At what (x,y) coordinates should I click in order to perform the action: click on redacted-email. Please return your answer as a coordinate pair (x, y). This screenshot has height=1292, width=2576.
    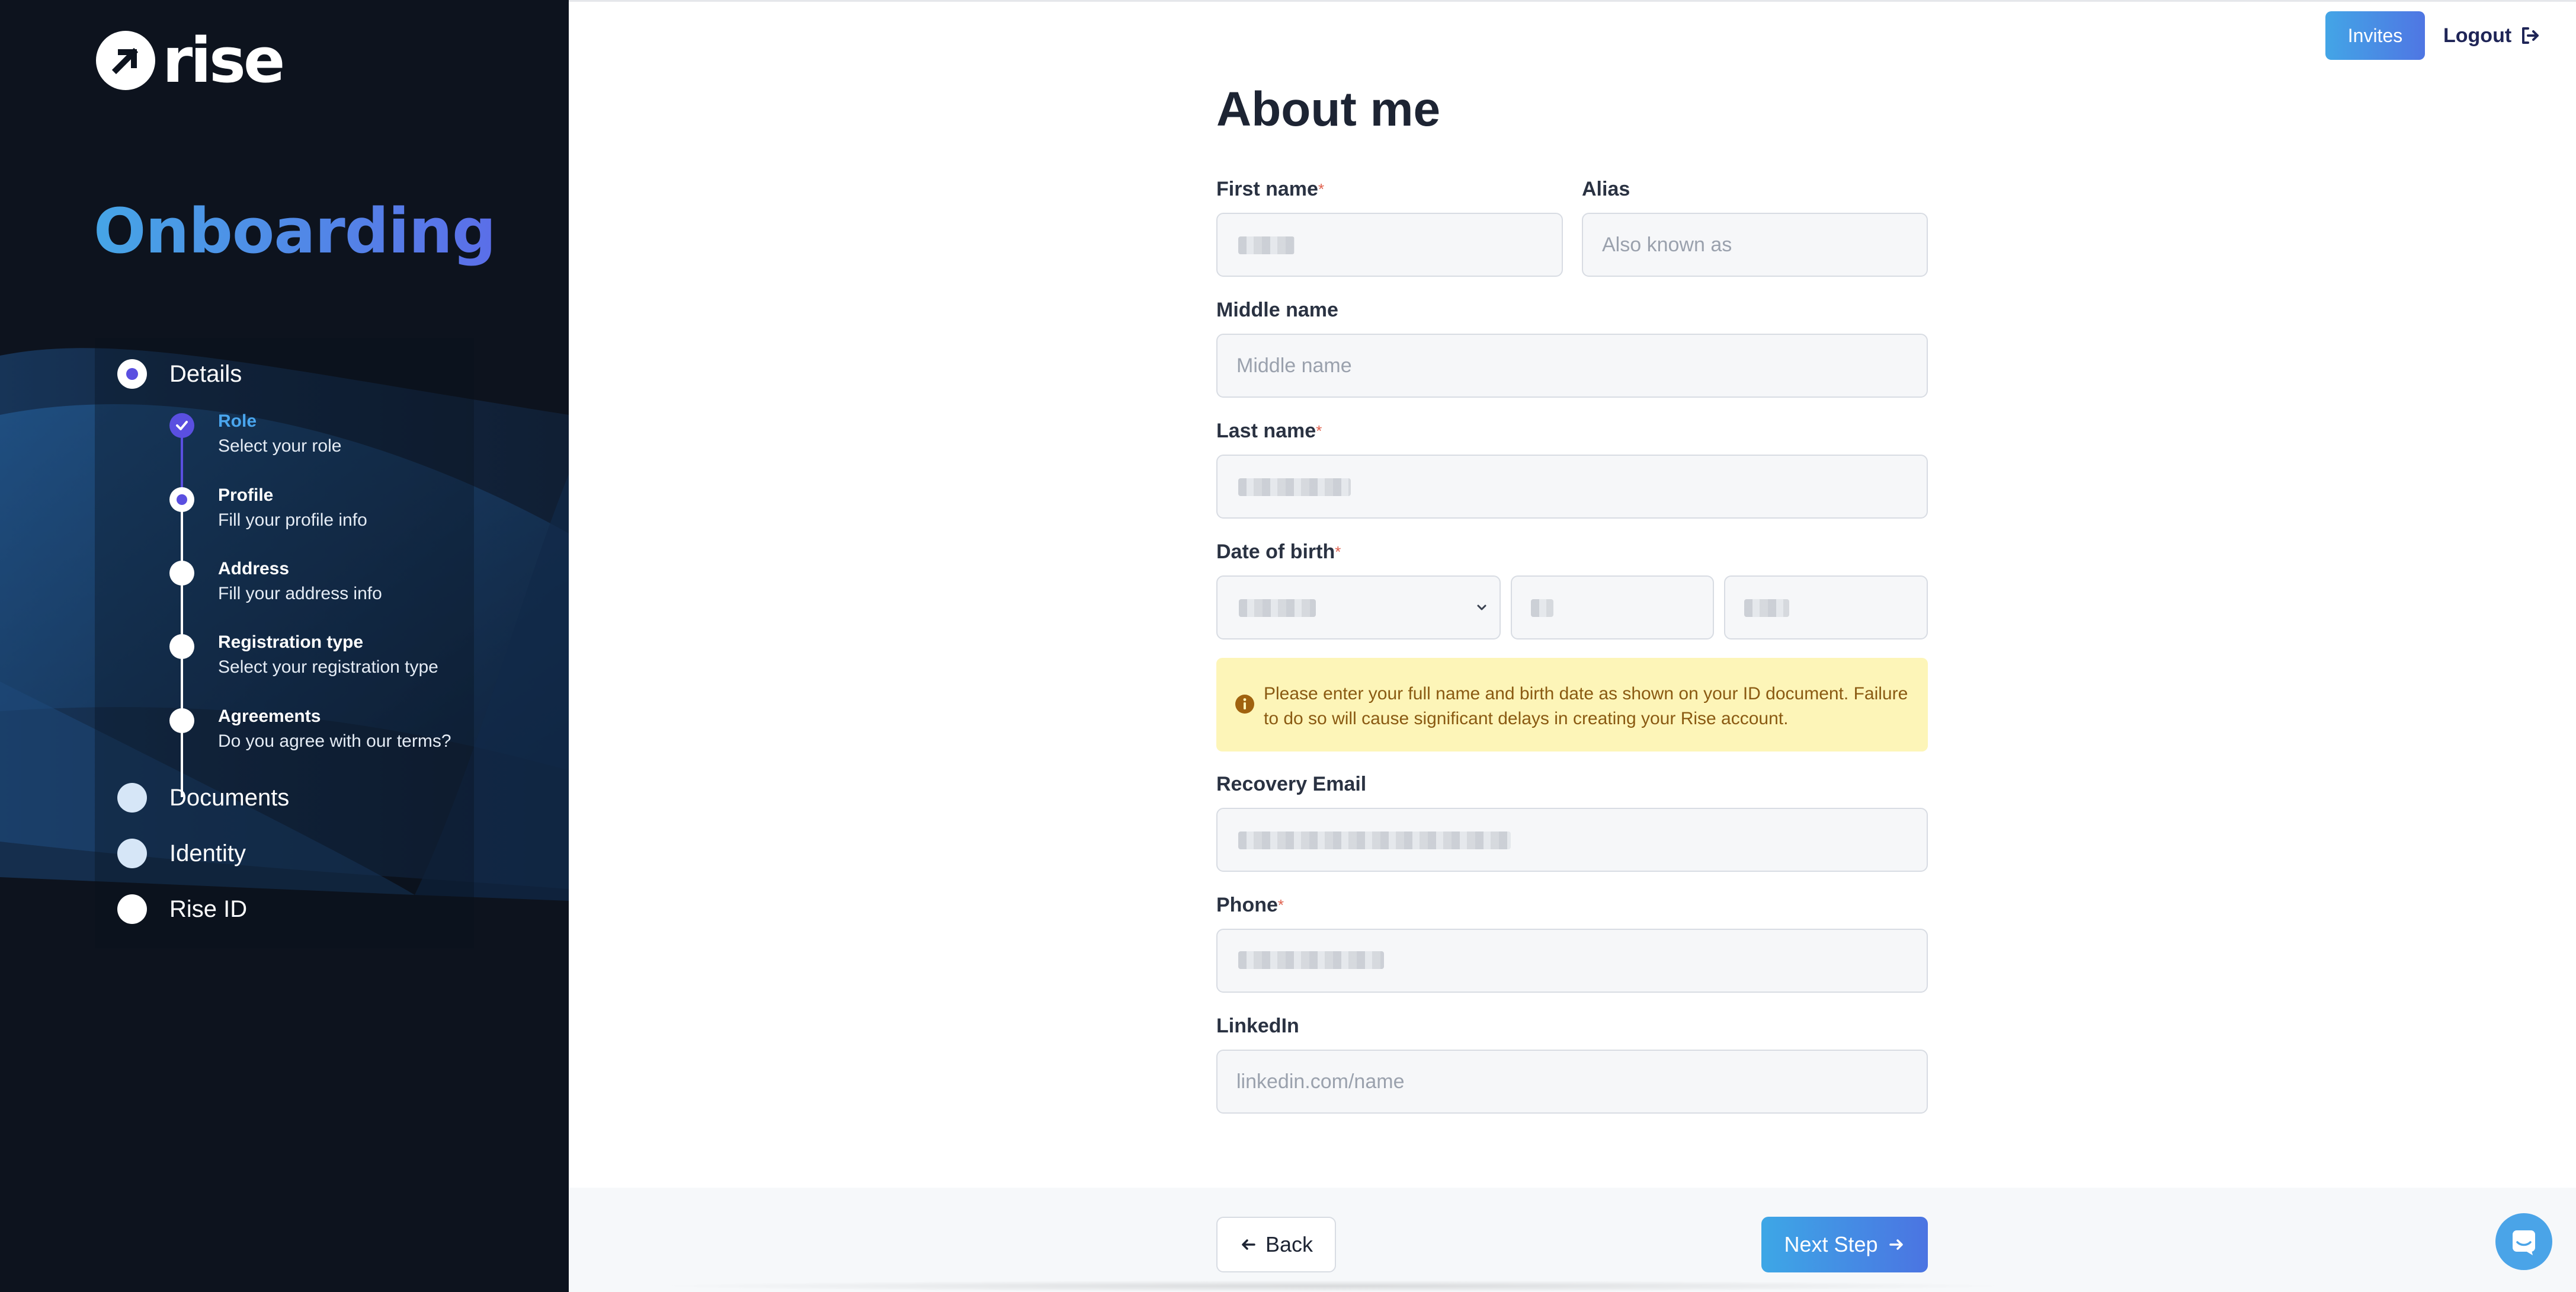
    Looking at the image, I should click on (1374, 840).